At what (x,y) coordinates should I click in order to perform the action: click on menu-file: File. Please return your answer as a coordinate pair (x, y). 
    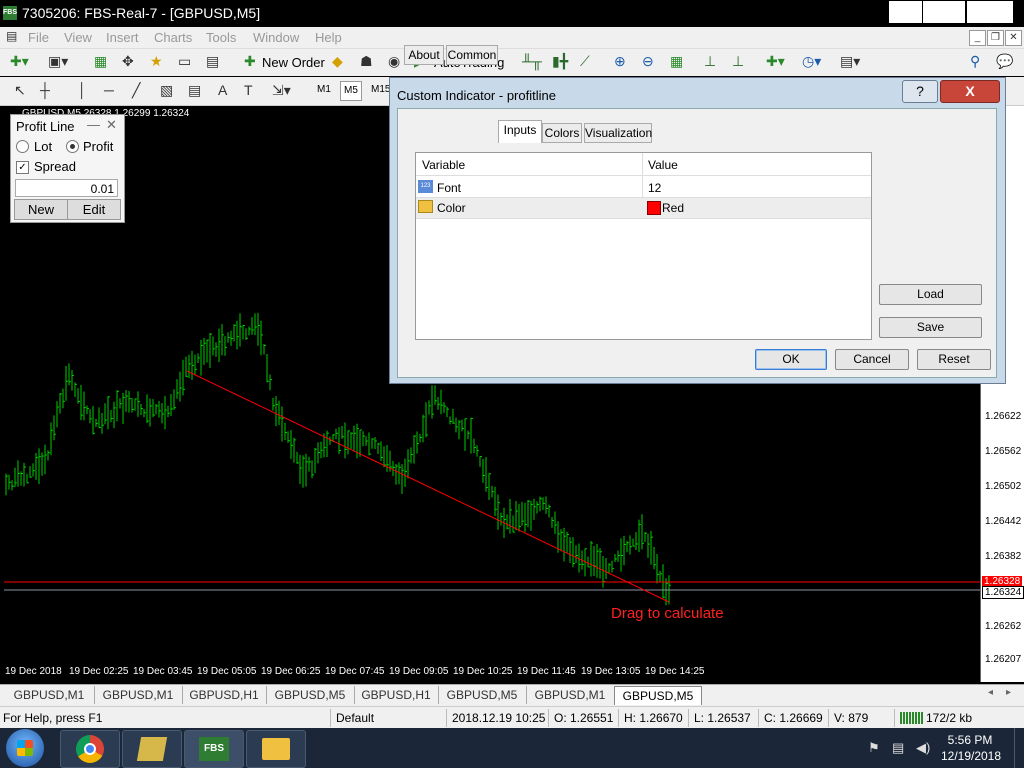
    Looking at the image, I should click on (38, 37).